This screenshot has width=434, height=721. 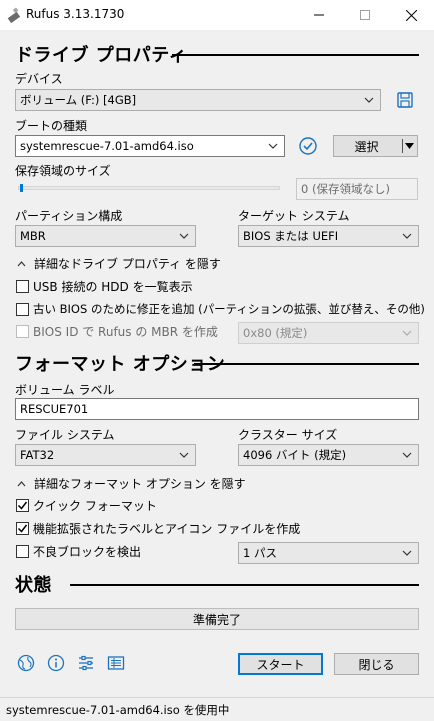 I want to click on filesystem-select: FAT32, so click(x=105, y=455).